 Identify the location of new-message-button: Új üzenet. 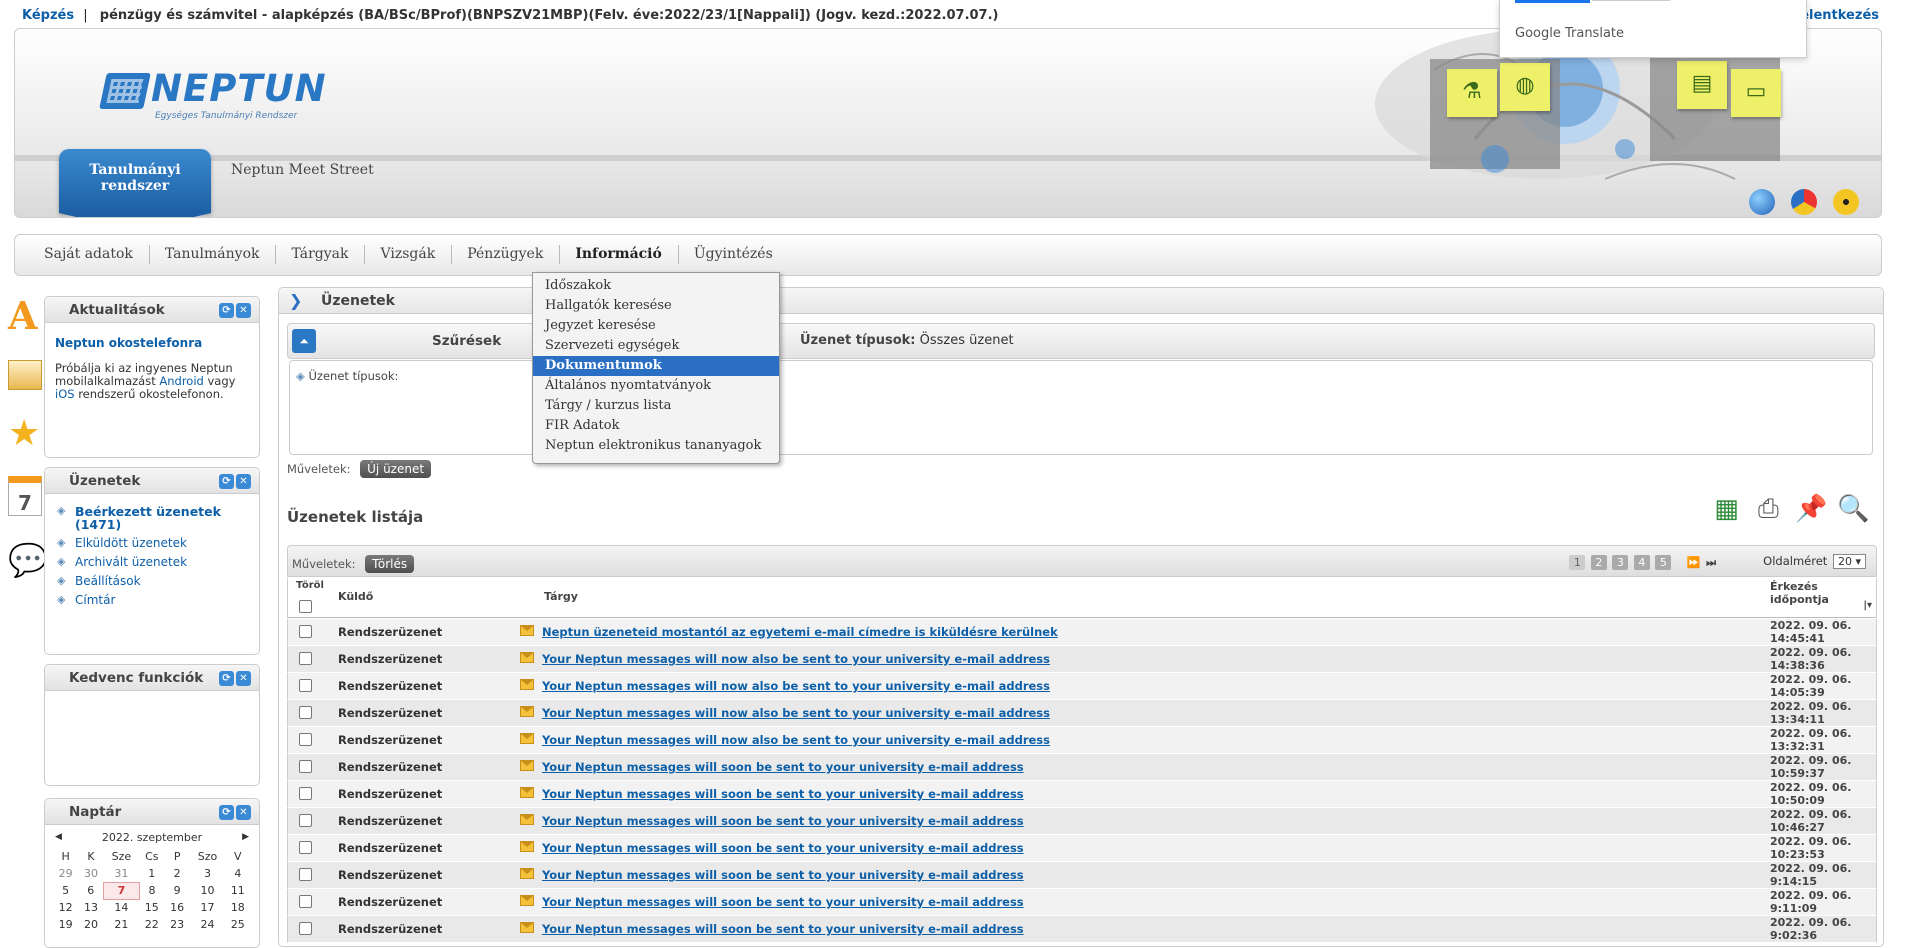
(396, 469).